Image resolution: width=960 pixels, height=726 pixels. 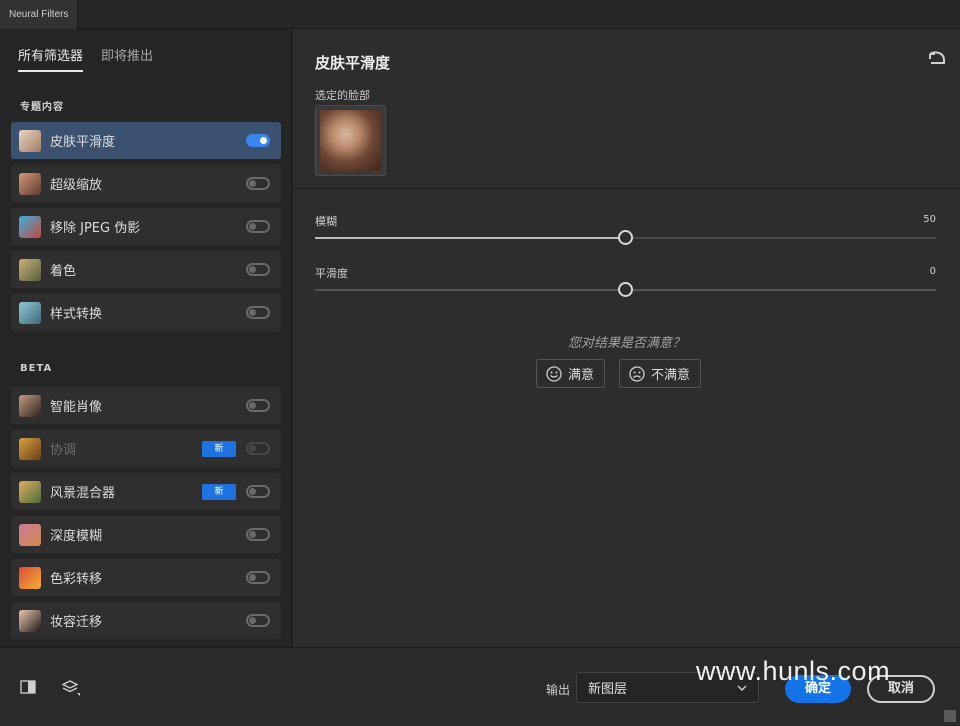 I want to click on smoothness-slider-label: 平滑度, so click(x=331, y=273).